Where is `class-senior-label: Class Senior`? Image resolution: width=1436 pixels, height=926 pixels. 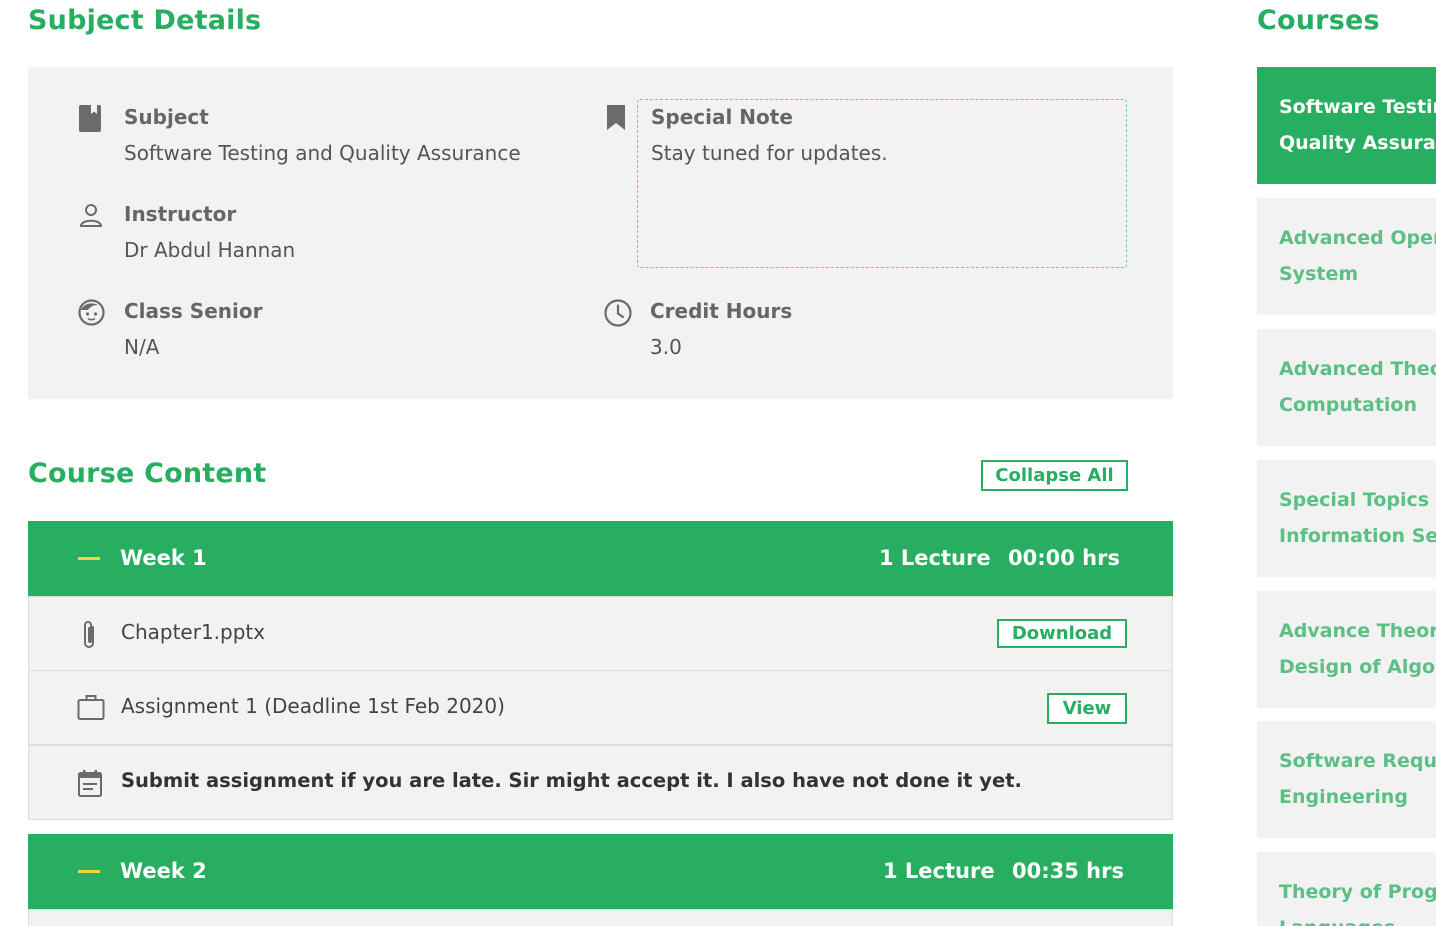 class-senior-label: Class Senior is located at coordinates (193, 311).